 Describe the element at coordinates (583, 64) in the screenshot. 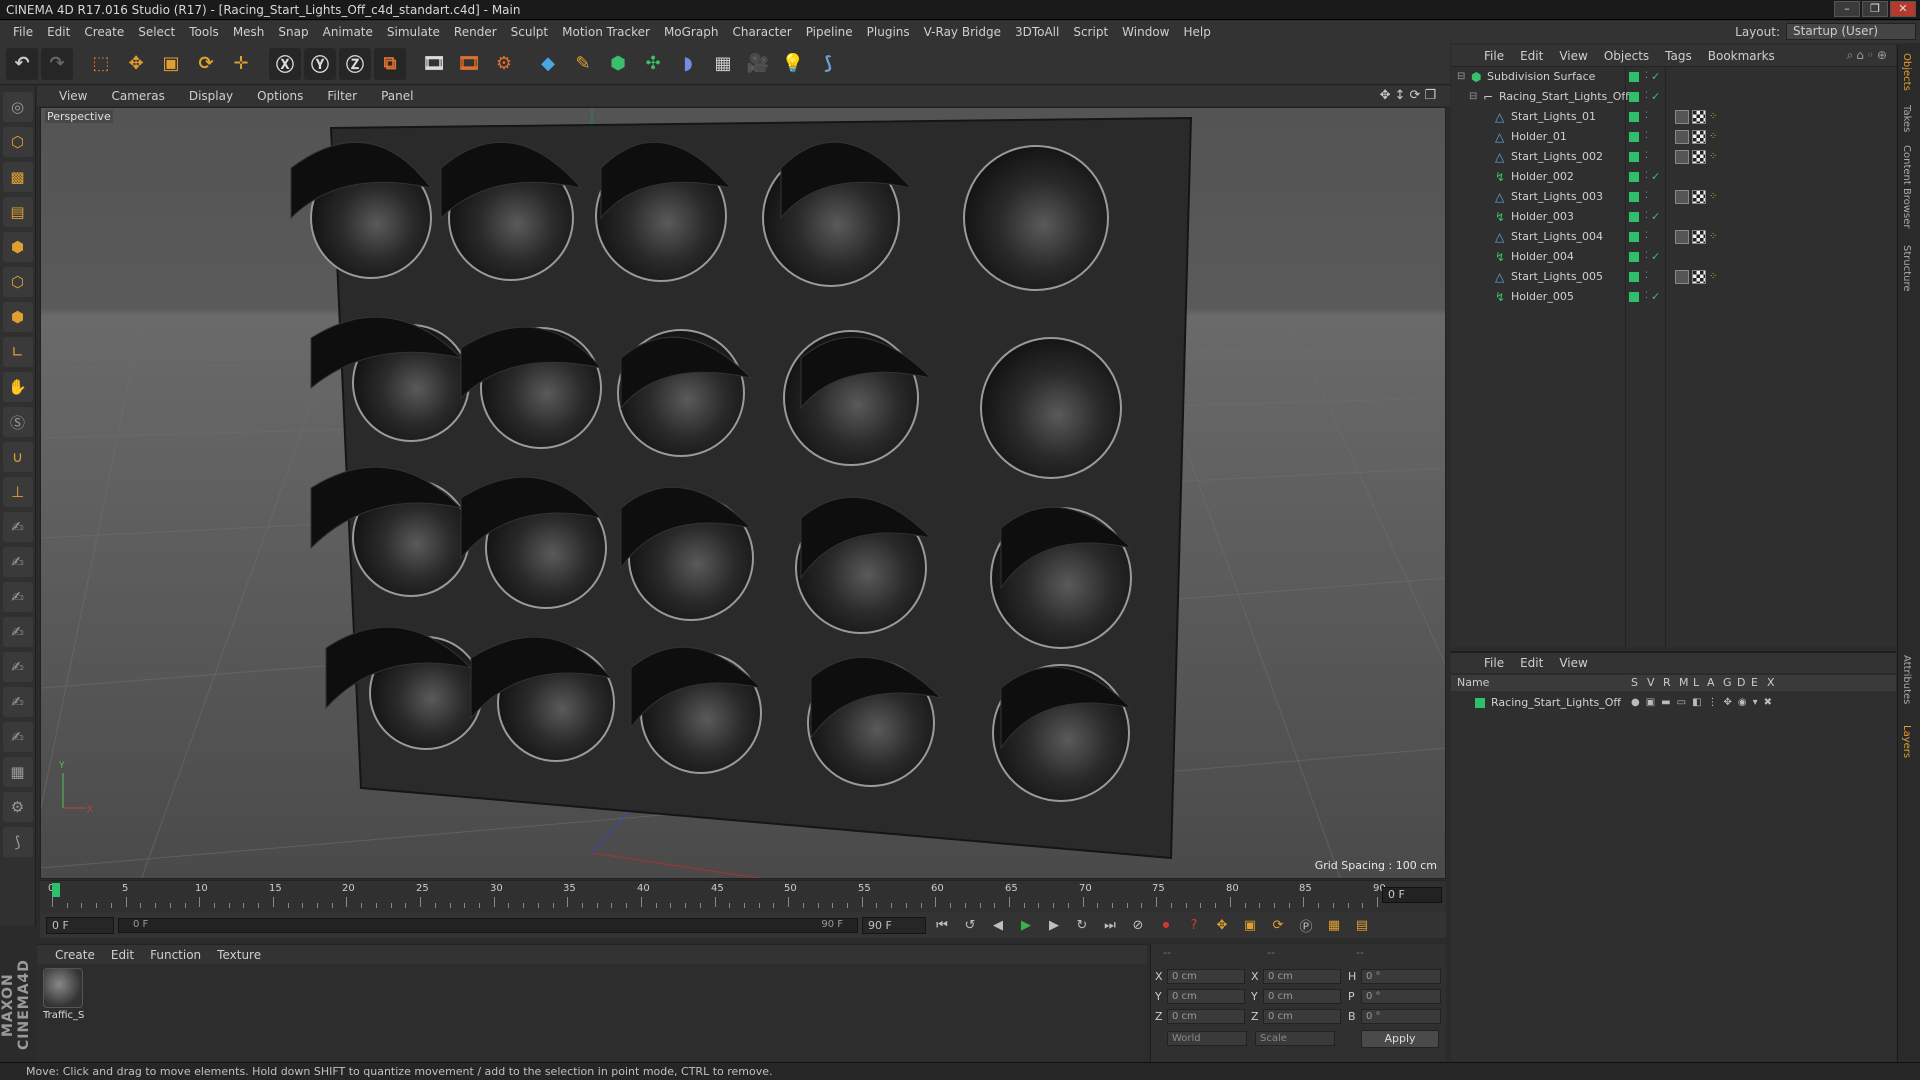

I see `spline-pen-icon: ✎` at that location.